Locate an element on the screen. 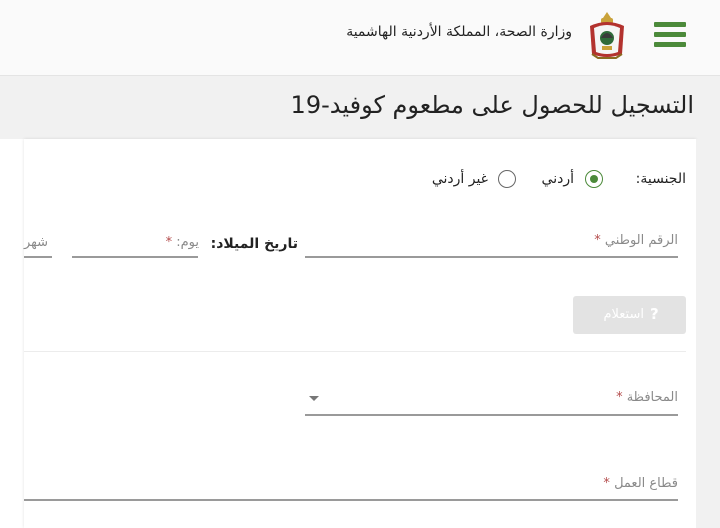 The image size is (720, 528). nationality-non-jordanian-label: غير أردني is located at coordinates (460, 179).